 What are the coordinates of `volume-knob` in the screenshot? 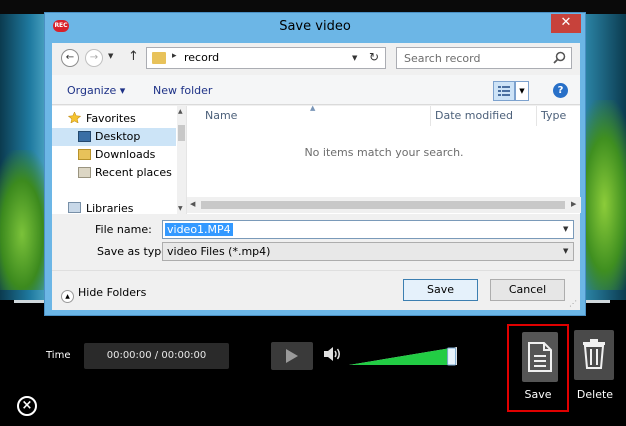 It's located at (452, 356).